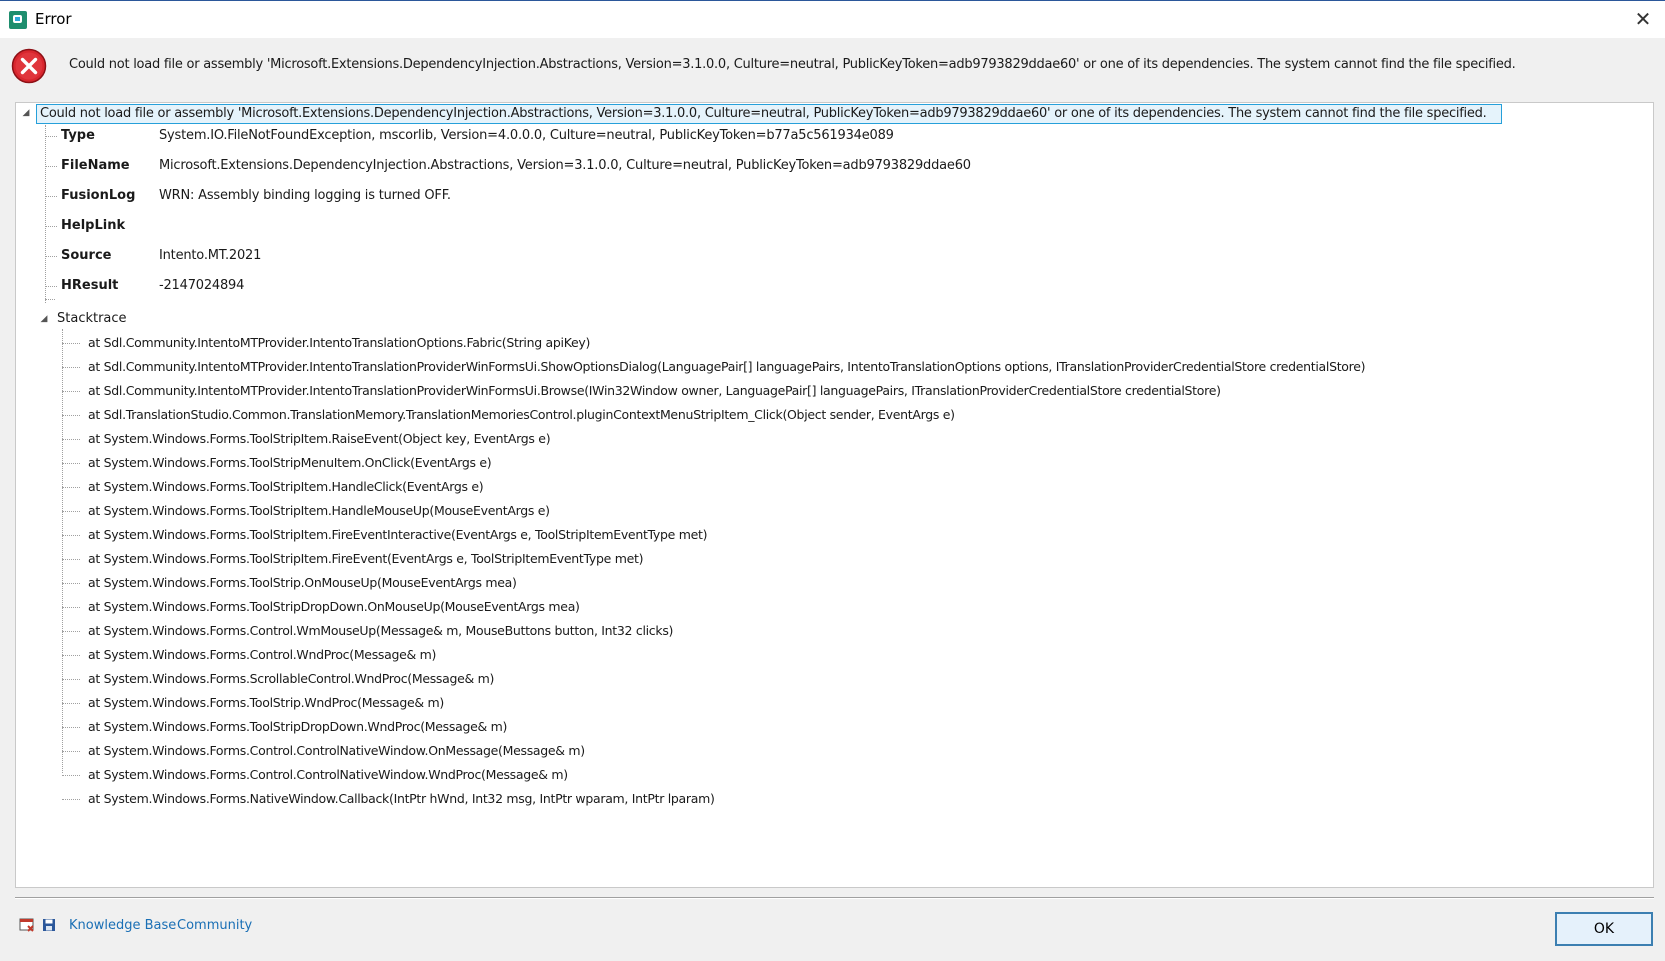 The height and width of the screenshot is (961, 1665). What do you see at coordinates (44, 319) in the screenshot?
I see `collapse-stacktrace-icon: ◢` at bounding box center [44, 319].